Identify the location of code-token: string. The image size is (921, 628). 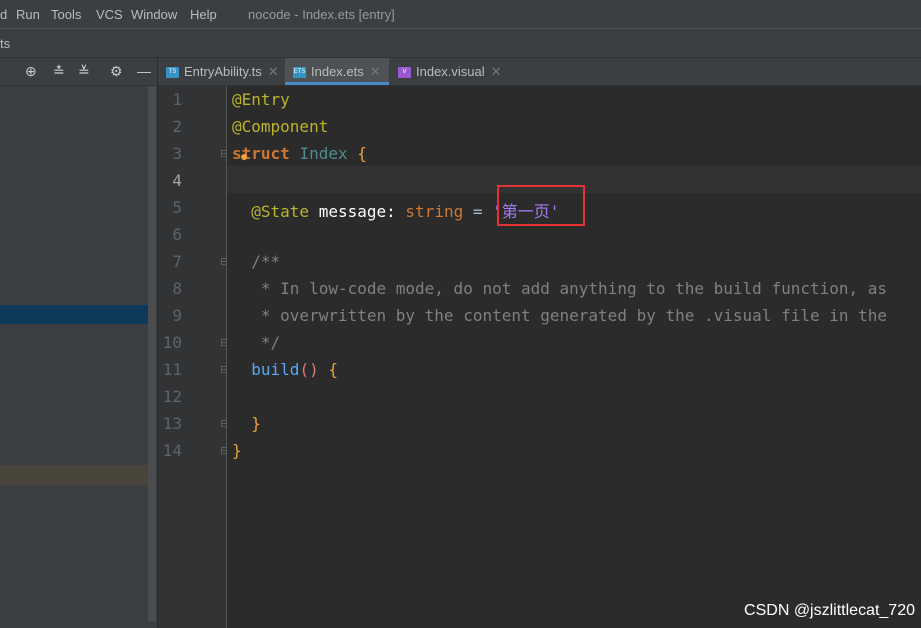
(434, 211).